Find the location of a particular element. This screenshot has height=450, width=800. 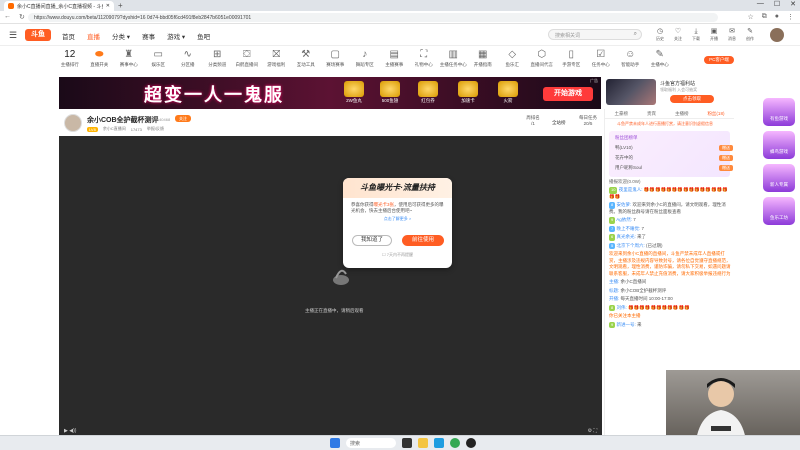

minimize-button: — is located at coordinates (760, 4).